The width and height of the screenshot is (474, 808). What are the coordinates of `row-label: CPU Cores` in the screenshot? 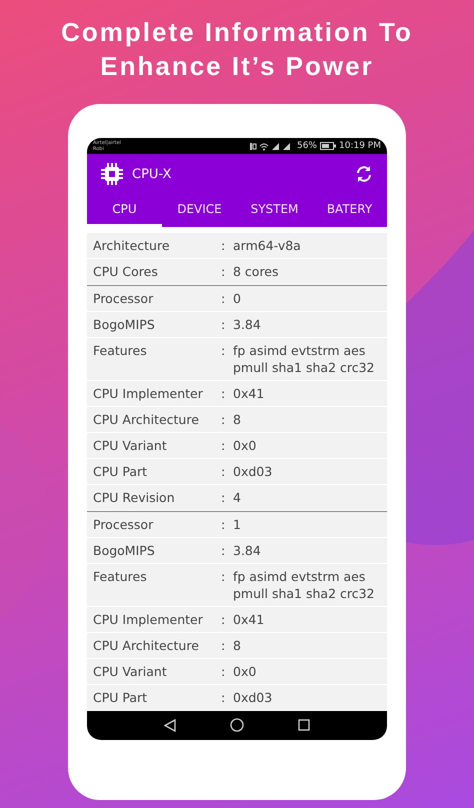 It's located at (126, 271).